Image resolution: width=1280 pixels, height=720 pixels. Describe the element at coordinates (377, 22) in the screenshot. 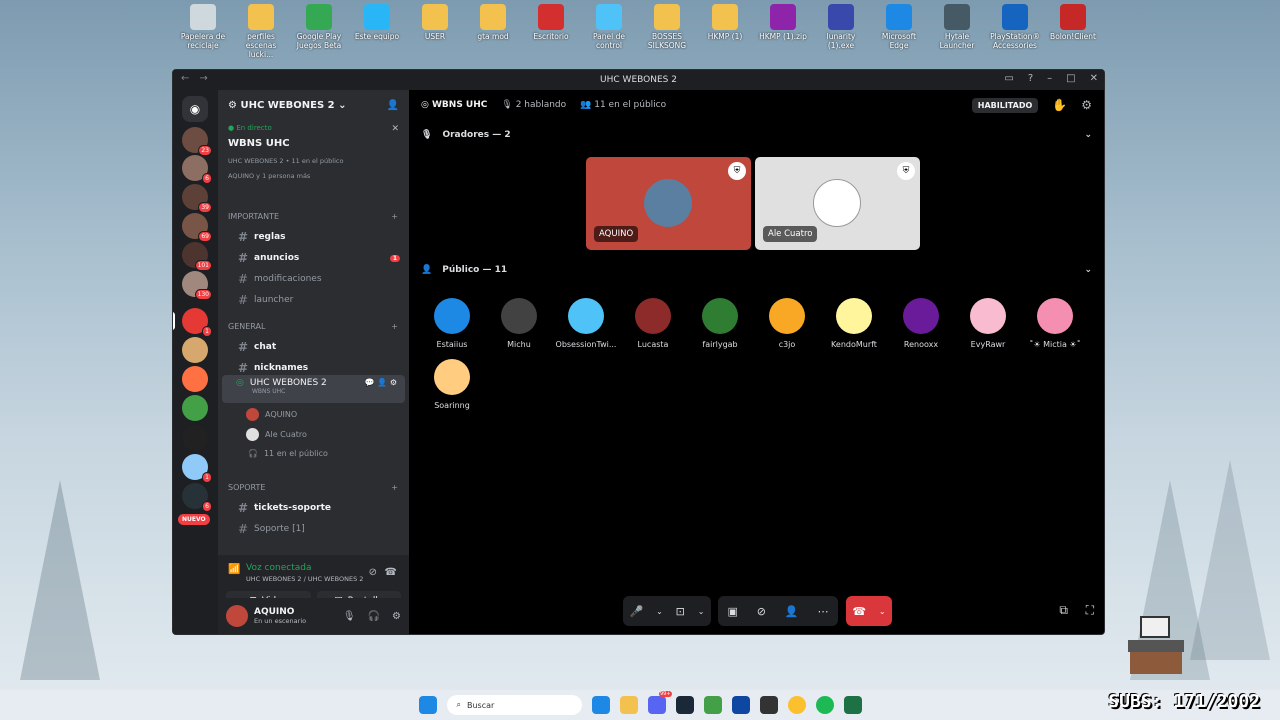

I see `desktop-icon: Este equipo` at that location.